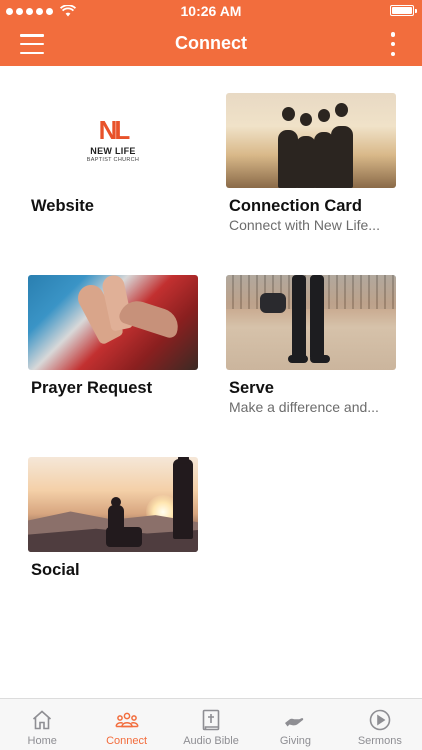 This screenshot has height=750, width=422. What do you see at coordinates (127, 741) in the screenshot?
I see `tab-label: Connect` at bounding box center [127, 741].